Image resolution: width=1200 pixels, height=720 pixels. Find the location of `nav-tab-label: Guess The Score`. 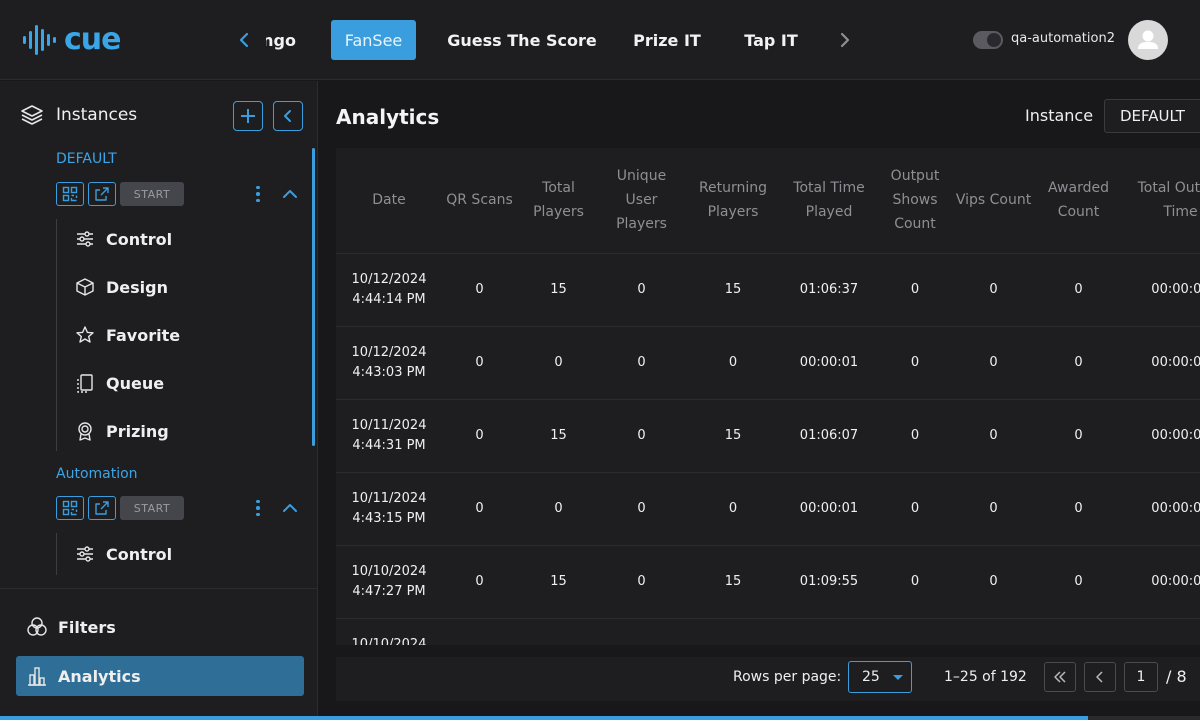

nav-tab-label: Guess The Score is located at coordinates (522, 40).